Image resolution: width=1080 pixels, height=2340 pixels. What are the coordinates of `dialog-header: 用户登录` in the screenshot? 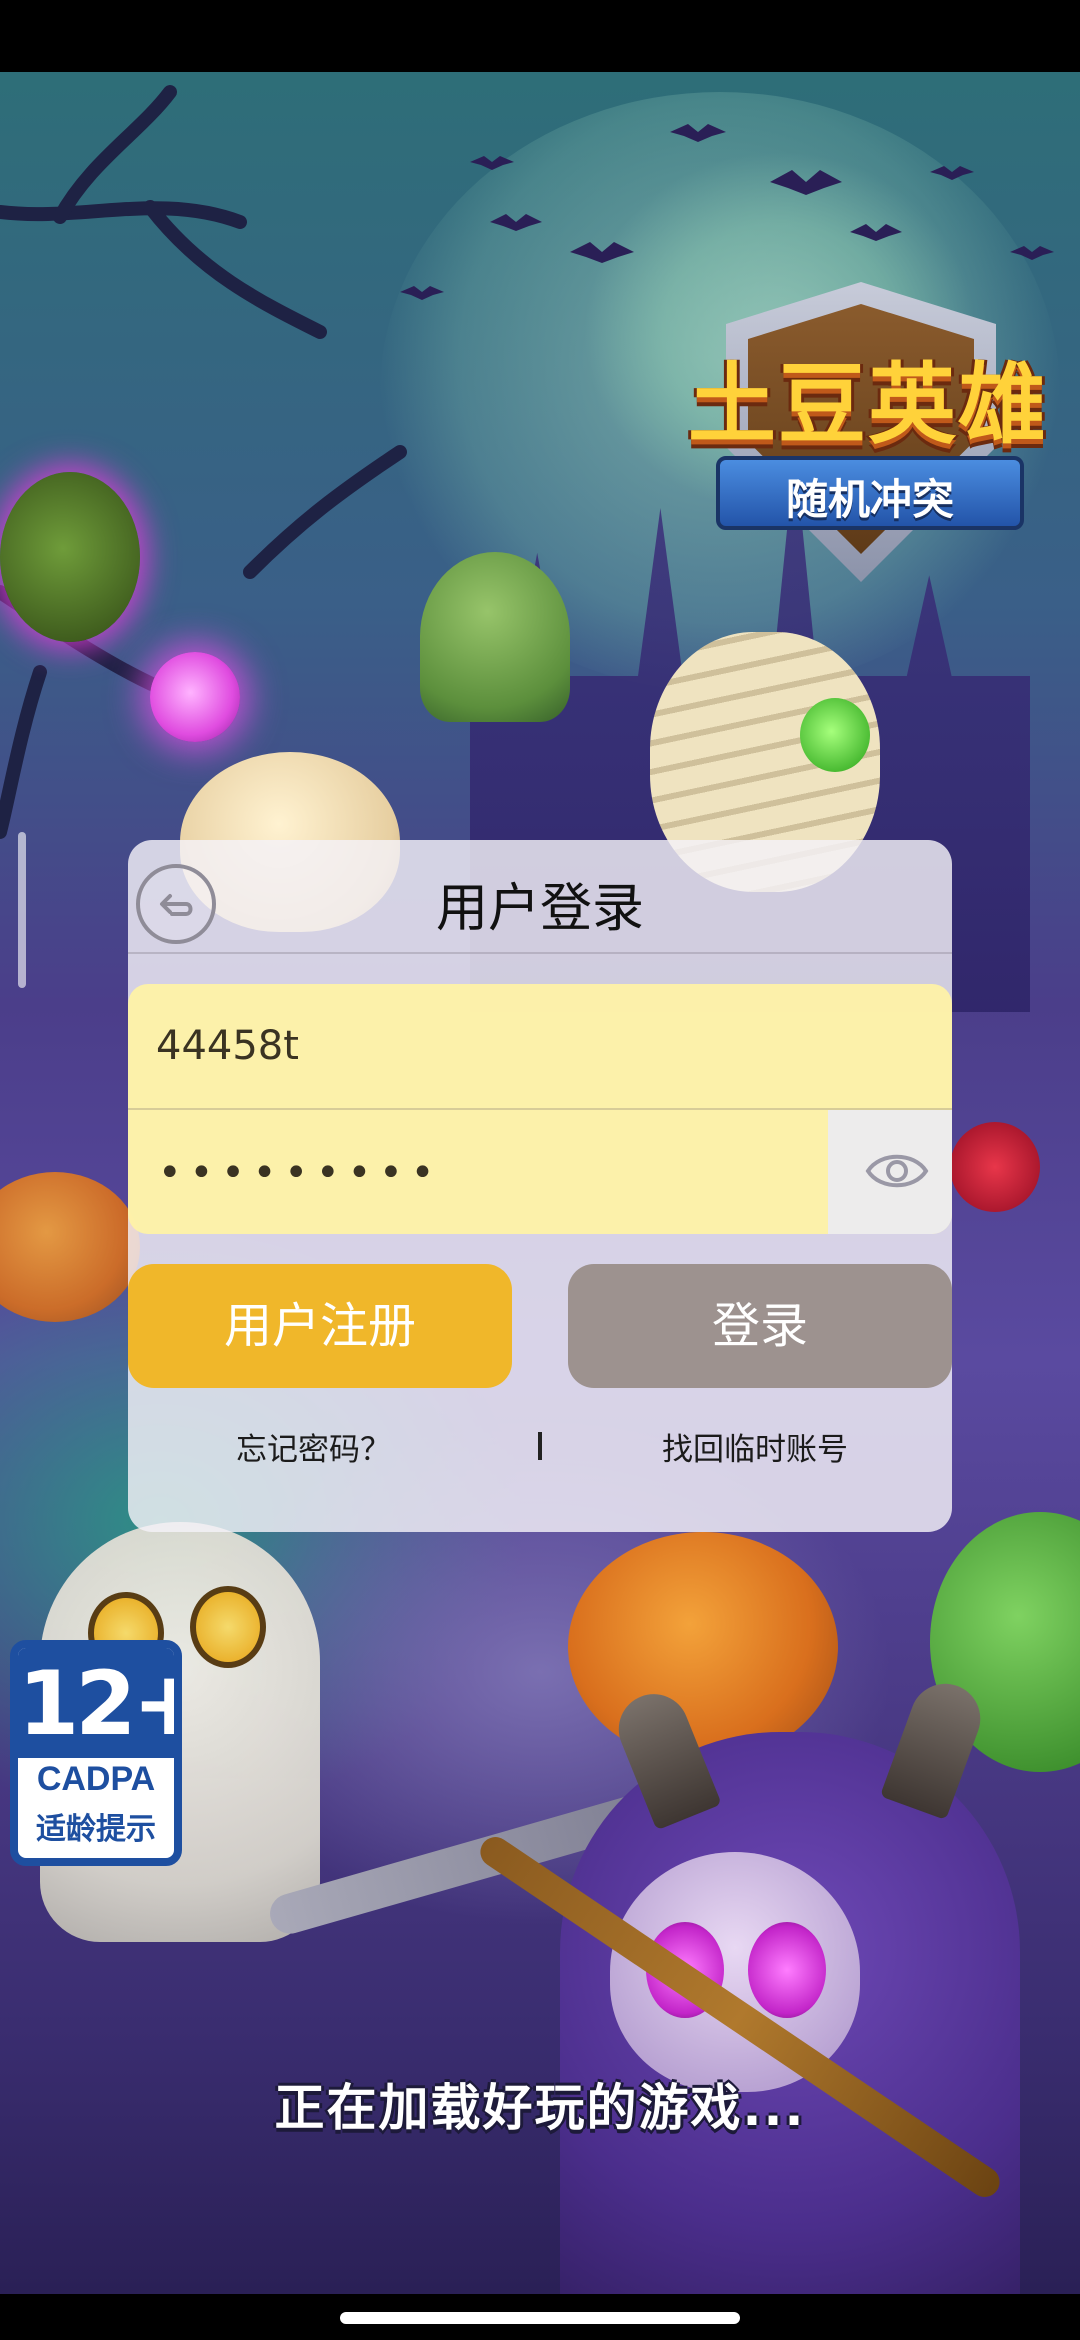 It's located at (540, 896).